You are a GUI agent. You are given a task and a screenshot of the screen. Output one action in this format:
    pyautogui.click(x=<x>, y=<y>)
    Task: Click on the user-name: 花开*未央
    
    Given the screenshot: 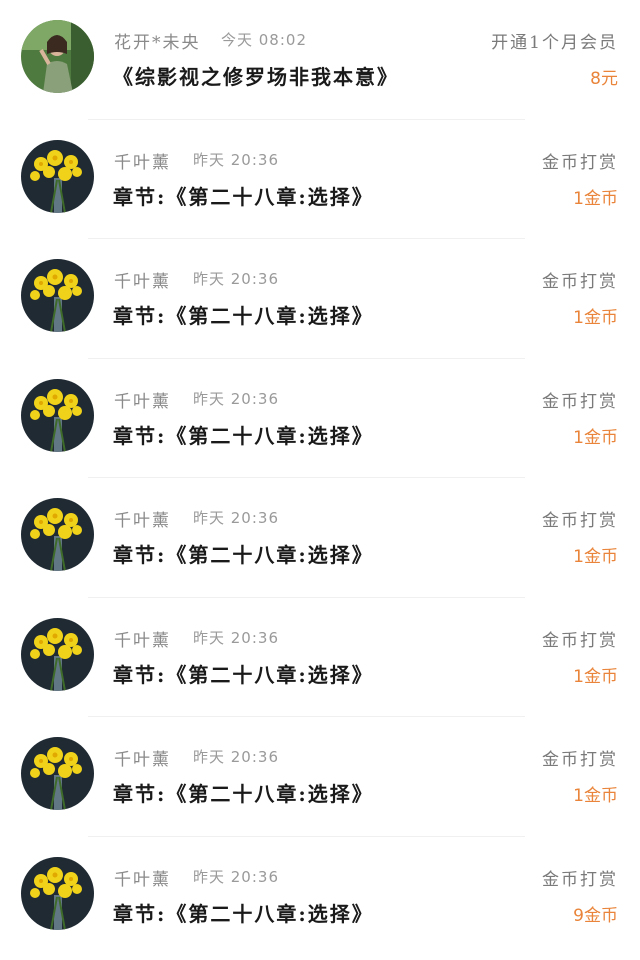 What is the action you would take?
    pyautogui.click(x=157, y=40)
    